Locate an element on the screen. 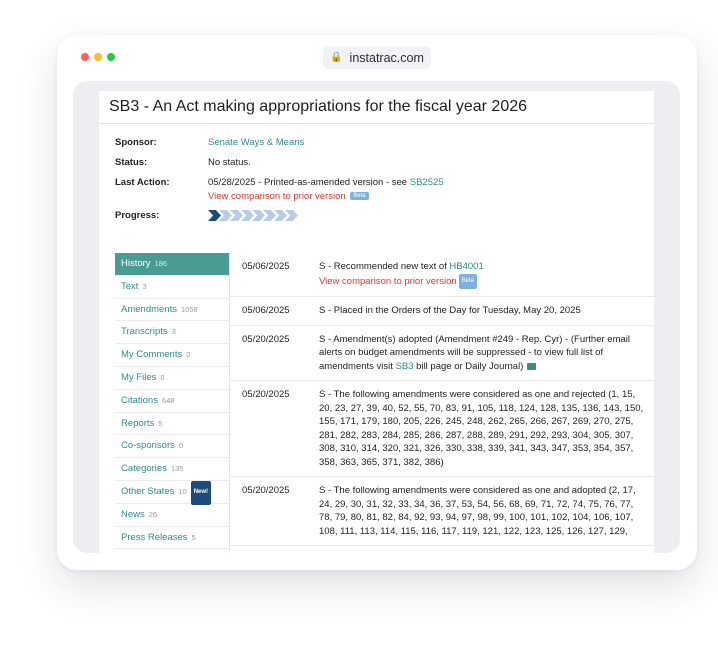 This screenshot has height=649, width=718. sidebar-item-count: 10 is located at coordinates (182, 491).